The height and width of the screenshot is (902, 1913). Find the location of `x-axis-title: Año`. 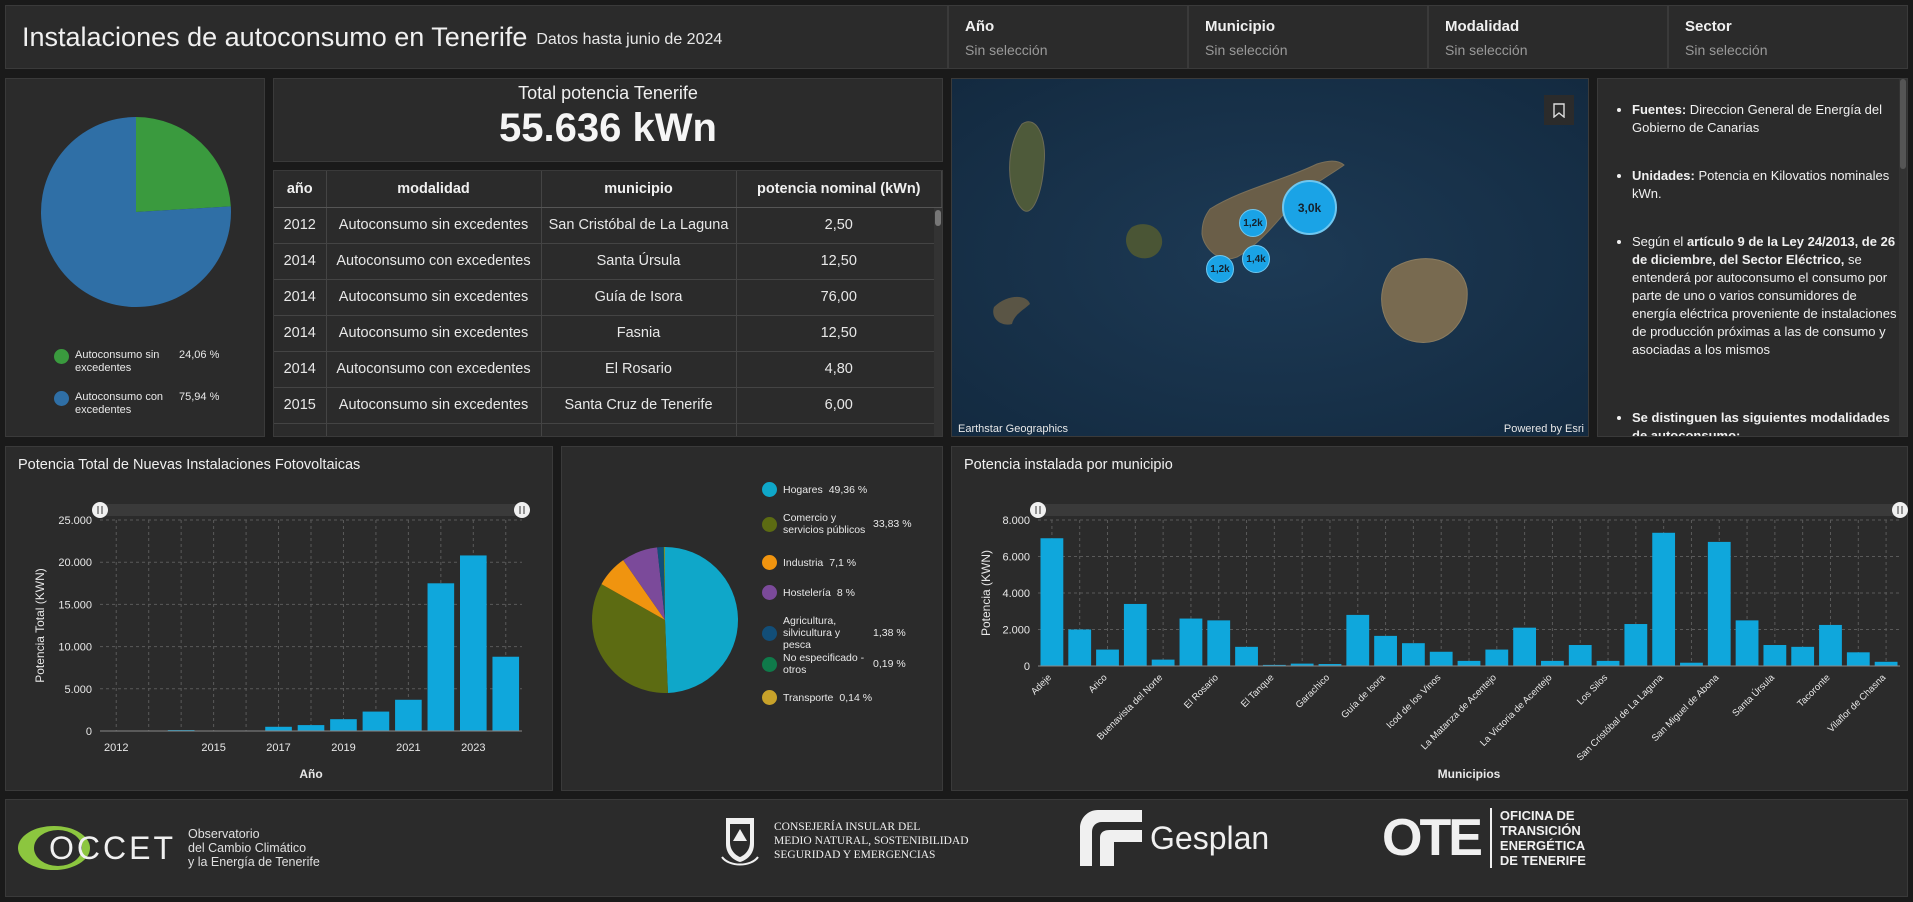

x-axis-title: Año is located at coordinates (310, 774).